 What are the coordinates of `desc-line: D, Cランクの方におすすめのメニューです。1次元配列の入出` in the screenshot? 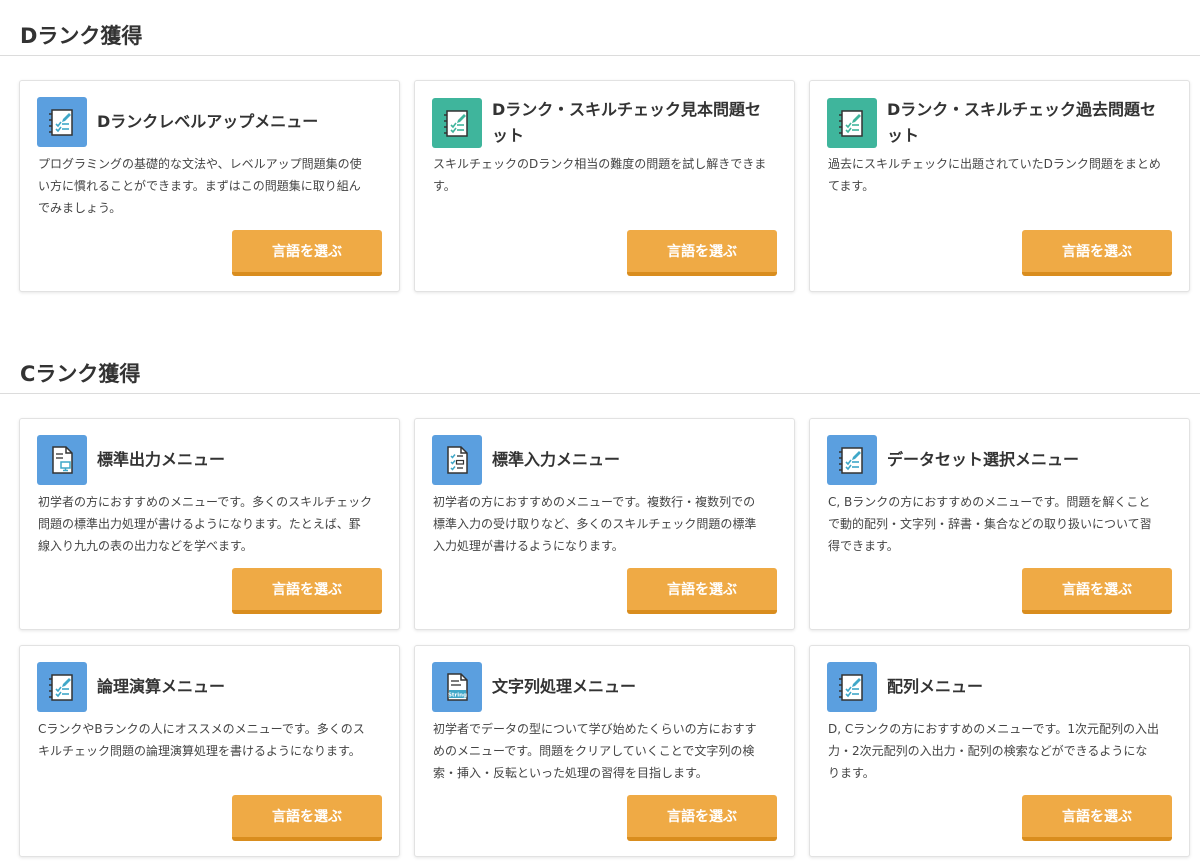 It's located at (993, 729).